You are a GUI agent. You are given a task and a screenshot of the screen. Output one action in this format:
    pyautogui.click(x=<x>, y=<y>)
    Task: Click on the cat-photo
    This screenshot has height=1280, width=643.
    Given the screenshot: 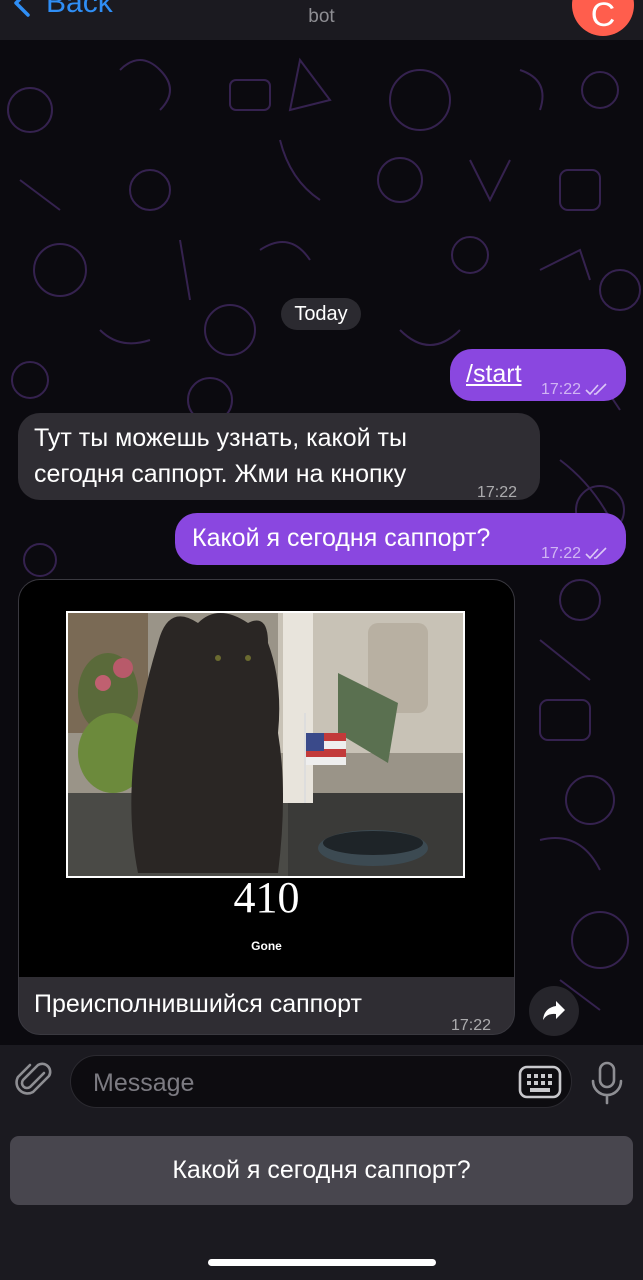 What is the action you would take?
    pyautogui.click(x=265, y=744)
    